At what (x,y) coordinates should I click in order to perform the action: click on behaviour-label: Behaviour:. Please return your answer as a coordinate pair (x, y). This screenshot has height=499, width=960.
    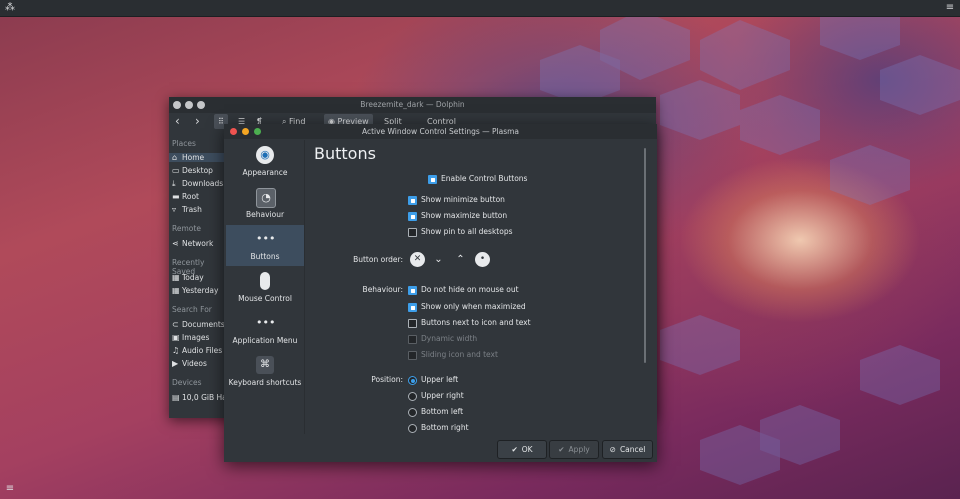
    Looking at the image, I should click on (382, 289).